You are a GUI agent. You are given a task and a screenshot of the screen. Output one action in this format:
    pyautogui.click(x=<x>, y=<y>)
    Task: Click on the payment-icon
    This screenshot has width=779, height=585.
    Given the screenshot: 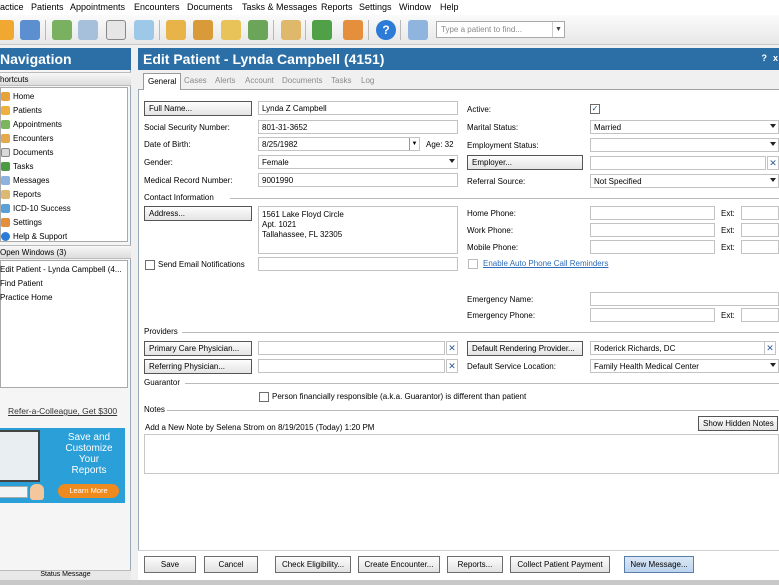 What is the action you would take?
    pyautogui.click(x=258, y=30)
    